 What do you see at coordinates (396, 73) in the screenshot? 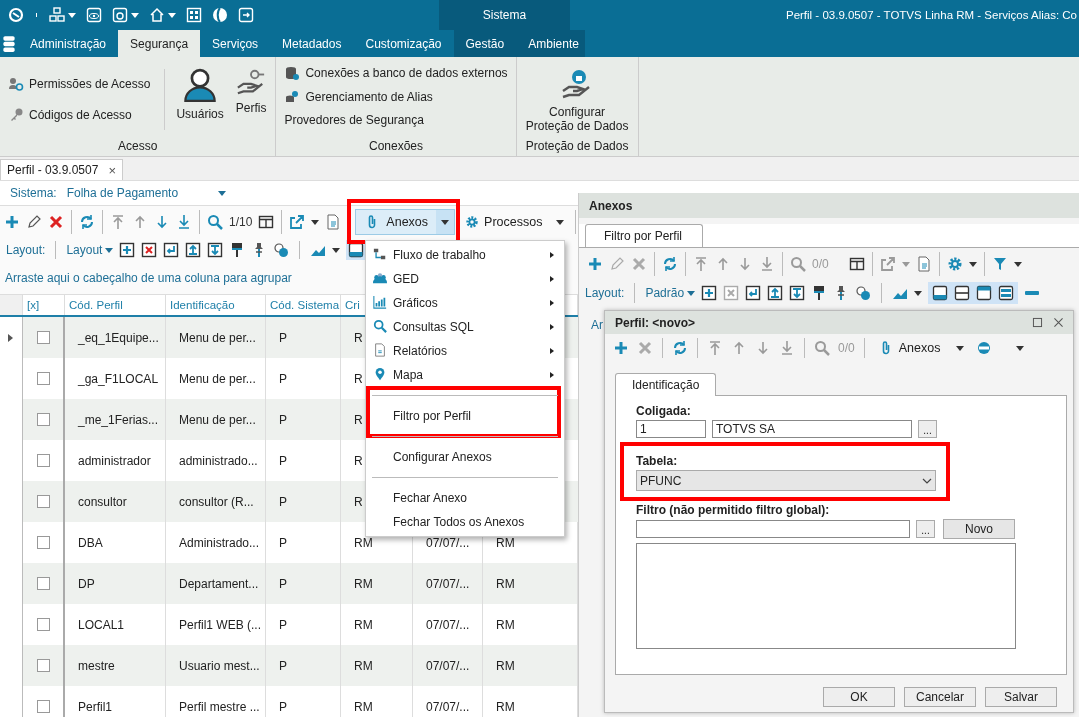
I see `ribbon-button: Conexões a banco de dados externos` at bounding box center [396, 73].